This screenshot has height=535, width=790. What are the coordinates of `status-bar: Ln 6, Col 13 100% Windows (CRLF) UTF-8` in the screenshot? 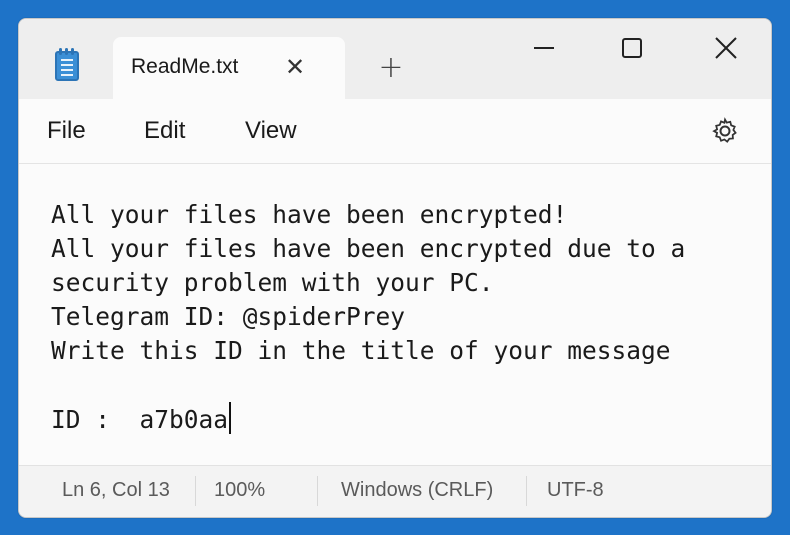 It's located at (395, 491).